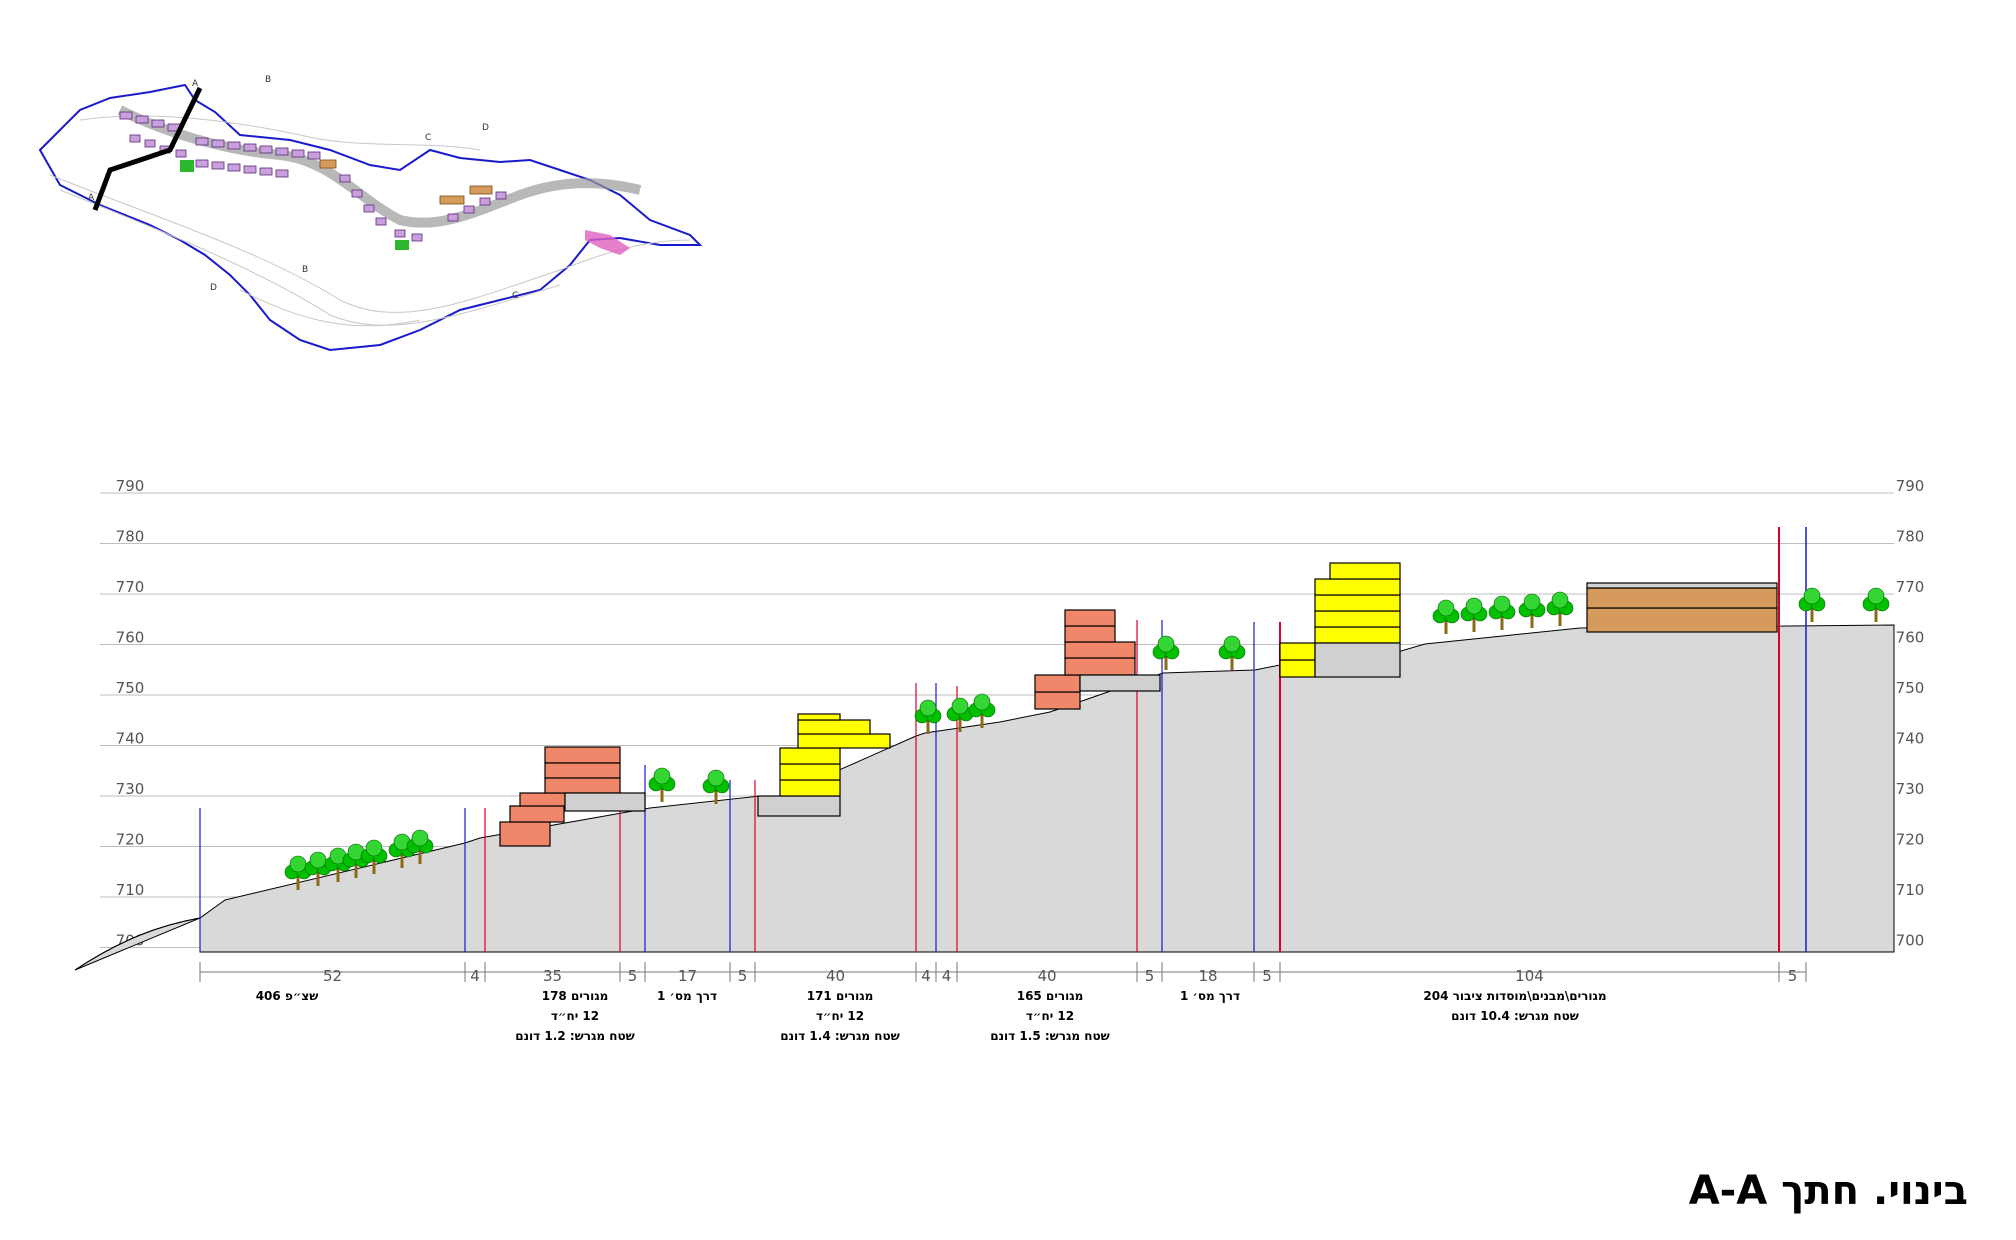 The width and height of the screenshot is (2016, 1240). What do you see at coordinates (840, 996) in the screenshot?
I see `plot-label-line: מגורים 171` at bounding box center [840, 996].